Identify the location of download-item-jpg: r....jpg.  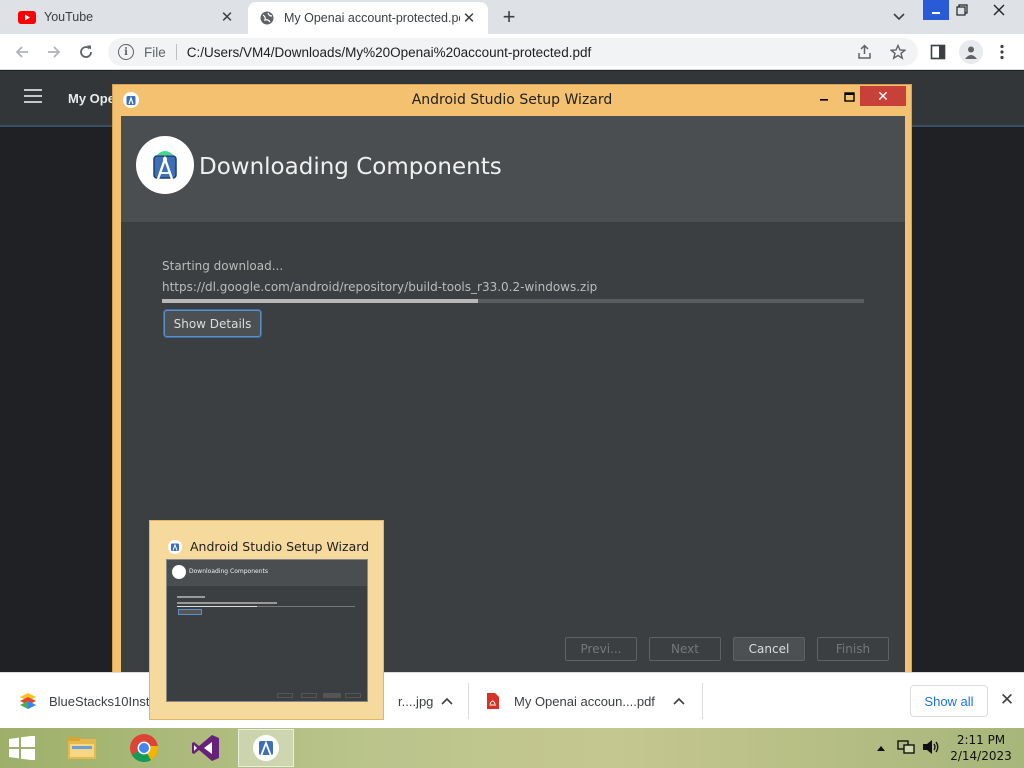
(415, 701).